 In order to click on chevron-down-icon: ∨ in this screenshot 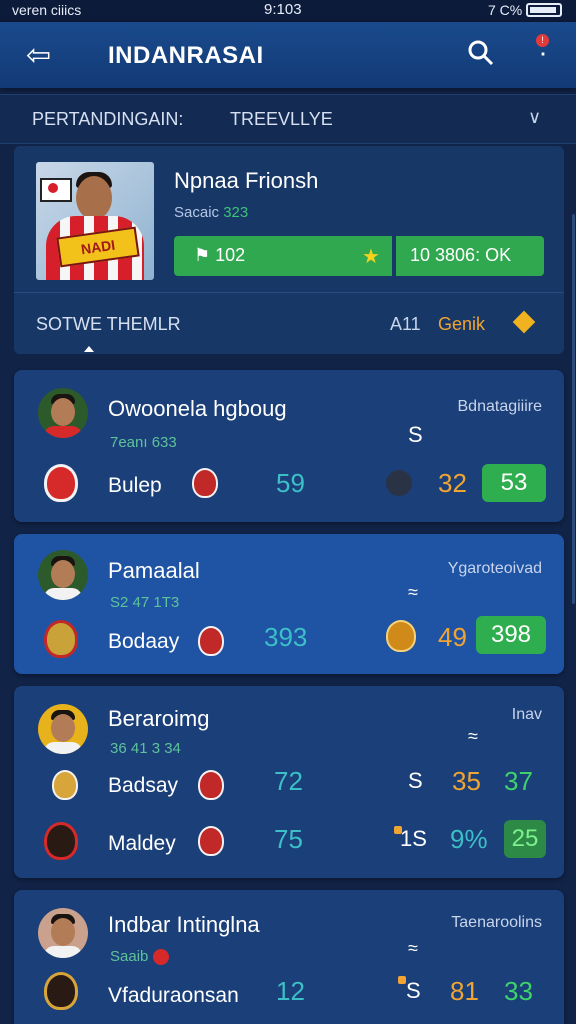, I will do `click(534, 117)`.